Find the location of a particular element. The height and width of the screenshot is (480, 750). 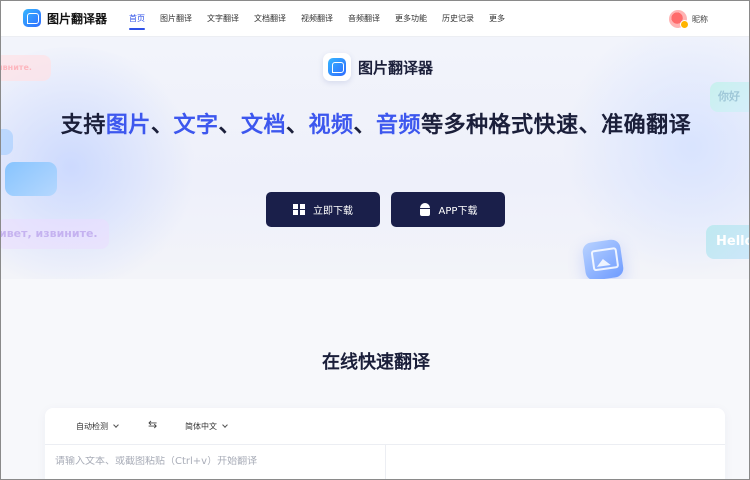

nav-item-audio-translate: 音频翻译 is located at coordinates (364, 19).